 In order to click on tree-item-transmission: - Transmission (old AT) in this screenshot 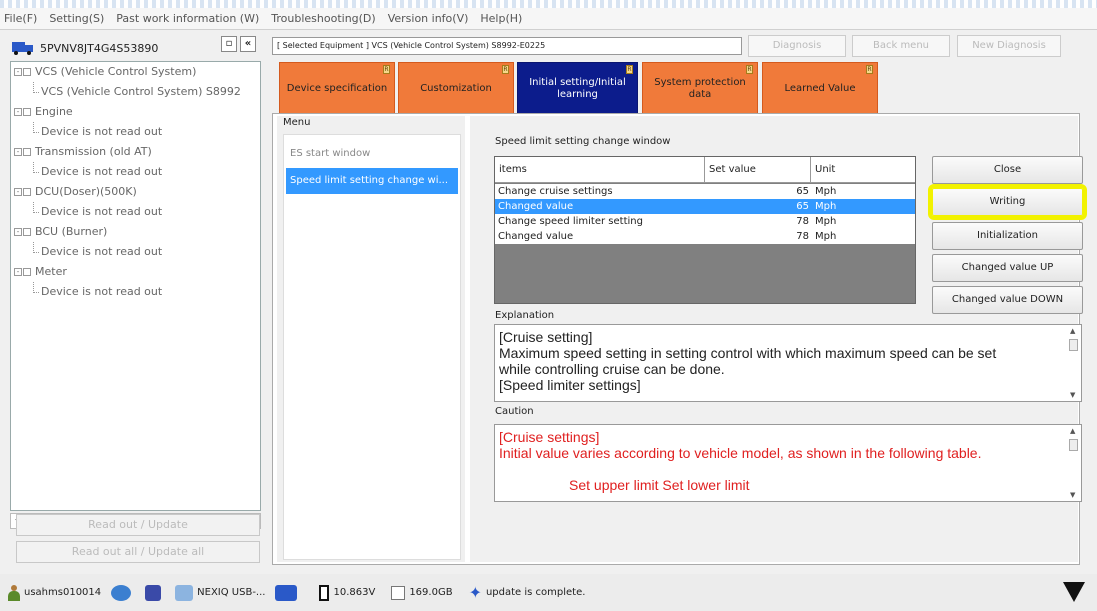, I will do `click(135, 152)`.